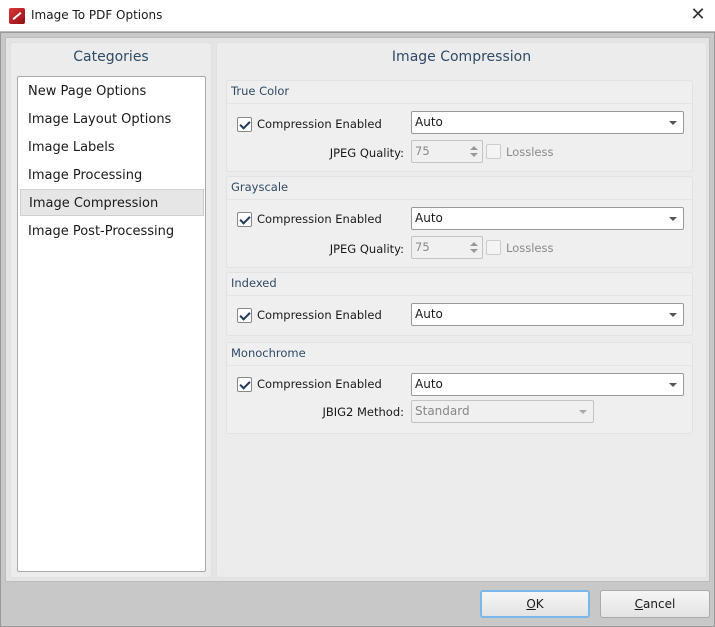 Image resolution: width=715 pixels, height=627 pixels. Describe the element at coordinates (698, 16) in the screenshot. I see `close-icon: ✕` at that location.